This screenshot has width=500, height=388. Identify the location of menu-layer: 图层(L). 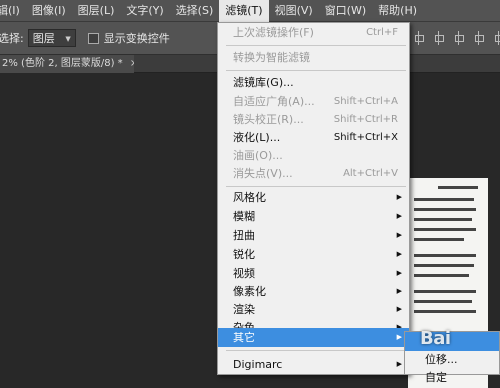
(96, 11).